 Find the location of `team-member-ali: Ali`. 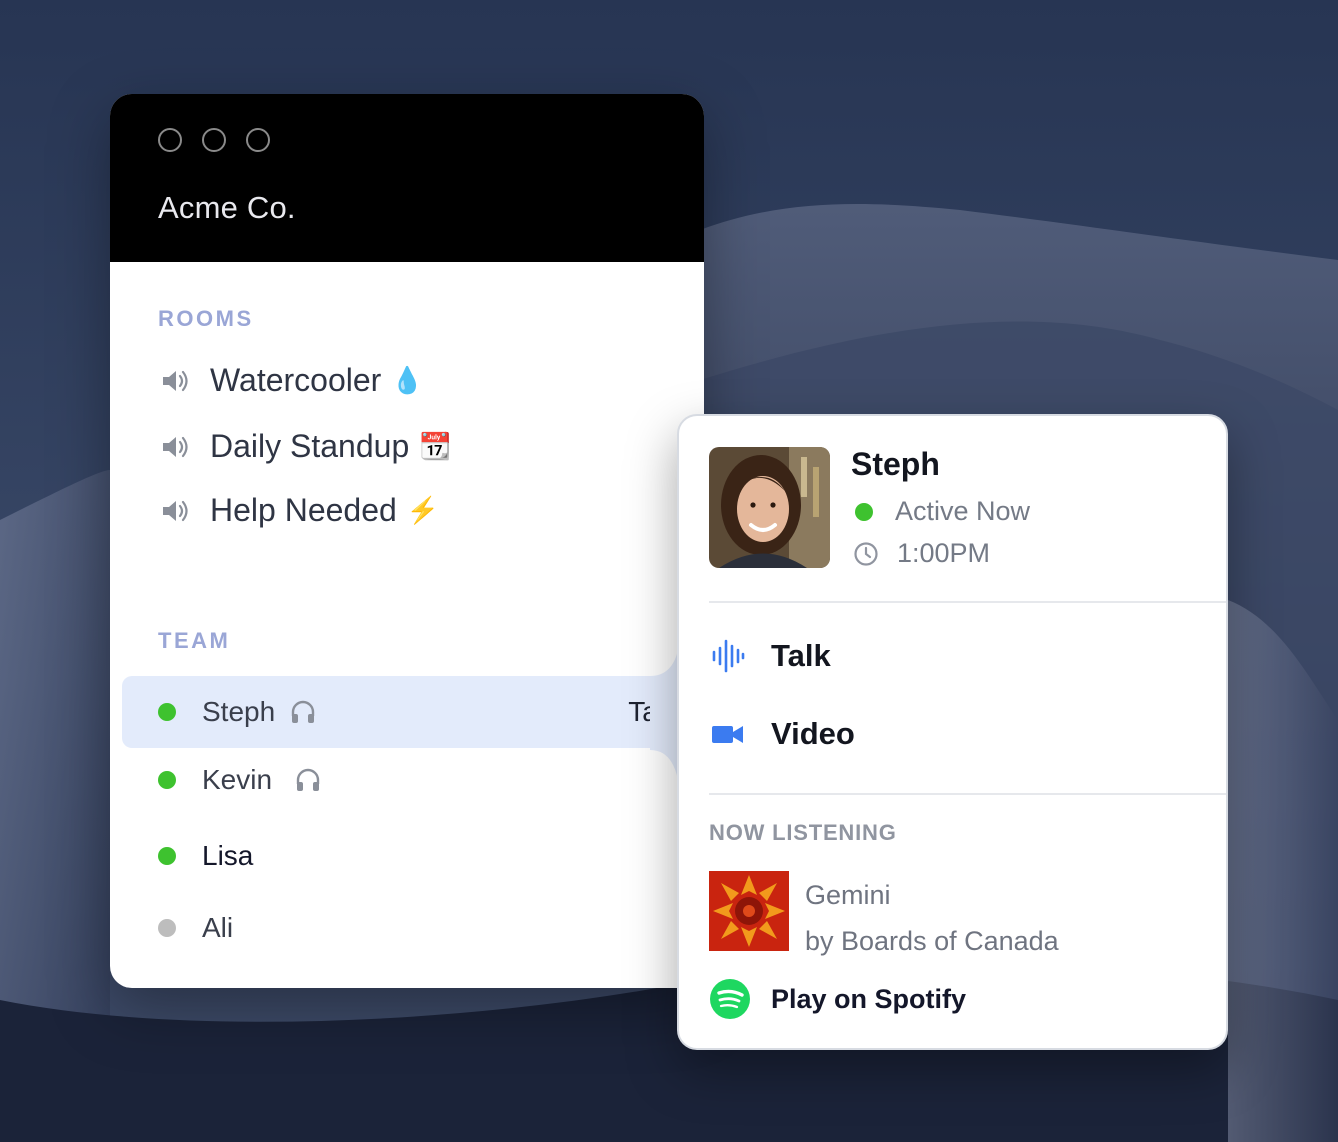

team-member-ali: Ali is located at coordinates (402, 928).